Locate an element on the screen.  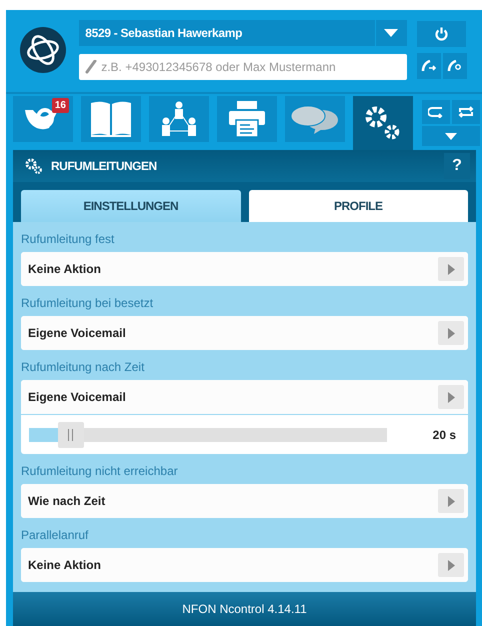
redirect-icon is located at coordinates (436, 112).